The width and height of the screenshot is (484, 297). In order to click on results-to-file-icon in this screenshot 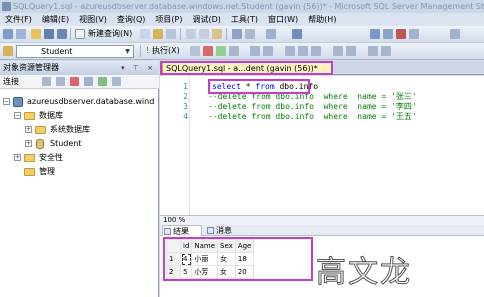, I will do `click(316, 51)`.